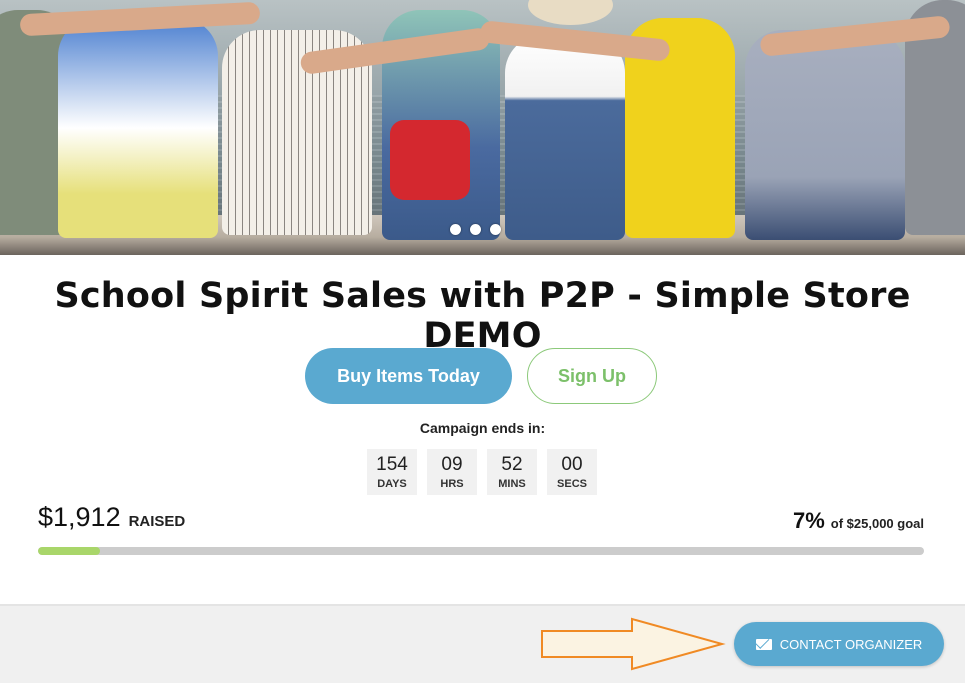  What do you see at coordinates (572, 464) in the screenshot?
I see `countdown-value: 00` at bounding box center [572, 464].